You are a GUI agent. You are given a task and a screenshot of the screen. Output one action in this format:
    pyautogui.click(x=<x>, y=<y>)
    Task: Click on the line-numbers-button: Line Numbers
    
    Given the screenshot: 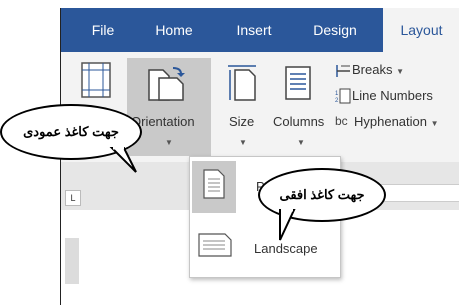 What is the action you would take?
    pyautogui.click(x=392, y=95)
    